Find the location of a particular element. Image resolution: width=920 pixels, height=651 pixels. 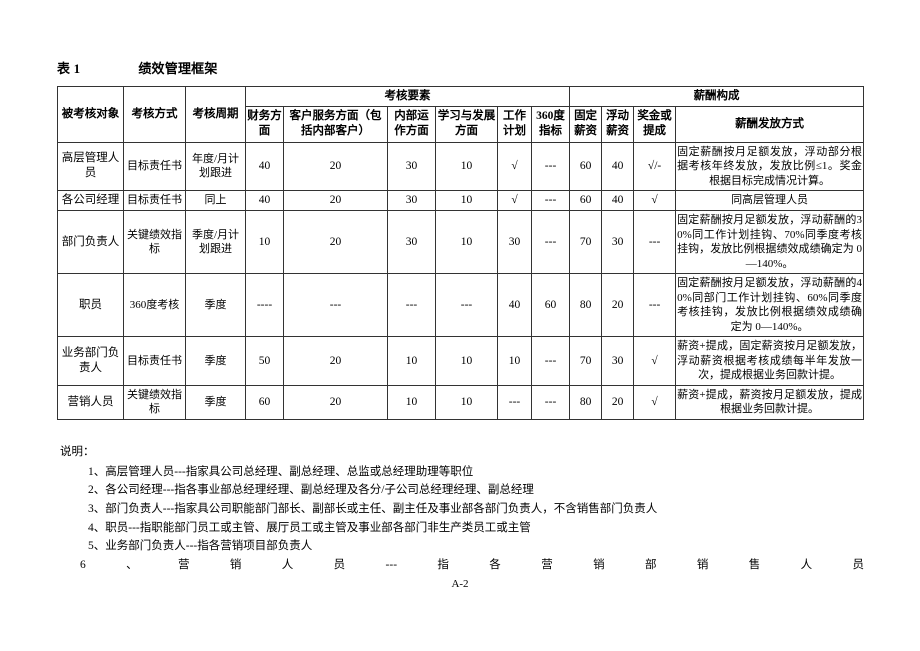

header-group-salary-composition: 薪酬构成 is located at coordinates (717, 96).